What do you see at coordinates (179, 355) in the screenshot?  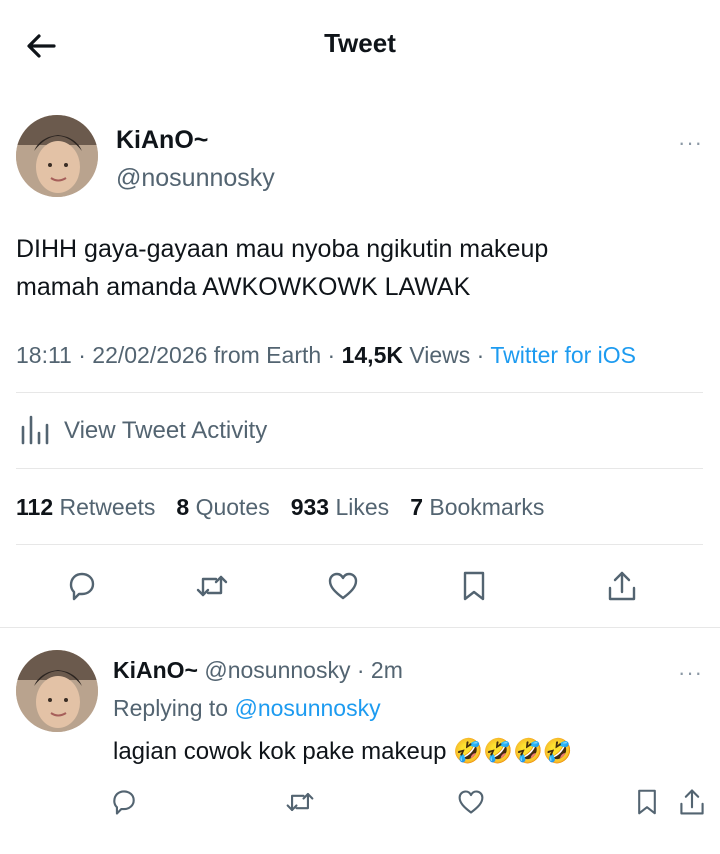 I see `tweet-timestamp: 18:11 · 22/02/2026 from Earth ·` at bounding box center [179, 355].